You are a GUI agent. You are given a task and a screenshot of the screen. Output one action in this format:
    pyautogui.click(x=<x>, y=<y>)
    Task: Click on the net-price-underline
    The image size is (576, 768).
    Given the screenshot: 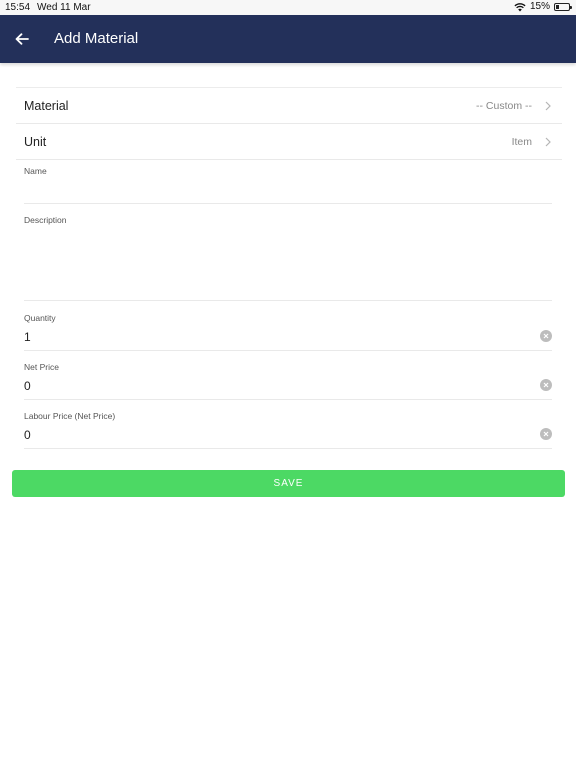 What is the action you would take?
    pyautogui.click(x=288, y=399)
    